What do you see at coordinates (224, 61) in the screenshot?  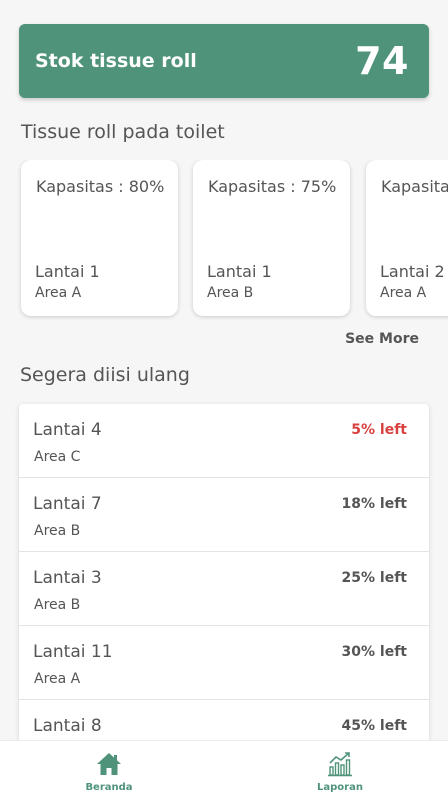 I see `stock-card: Stok tissue roll 74` at bounding box center [224, 61].